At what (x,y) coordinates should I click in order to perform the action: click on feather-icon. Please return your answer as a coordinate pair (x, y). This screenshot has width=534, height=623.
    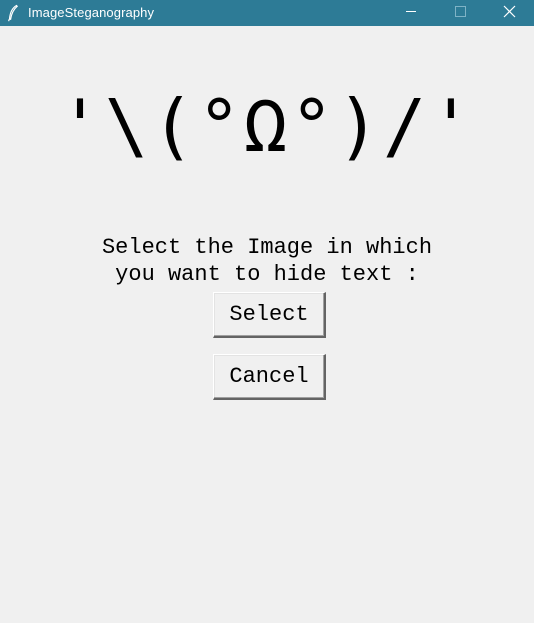
    Looking at the image, I should click on (13, 13).